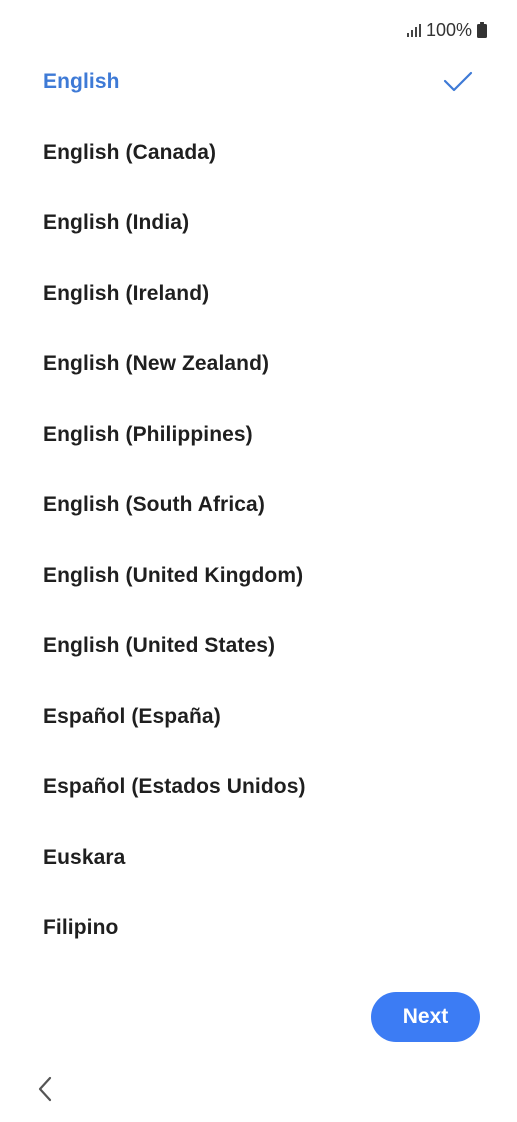 The width and height of the screenshot is (517, 1122). I want to click on status-bar: 100%, so click(446, 30).